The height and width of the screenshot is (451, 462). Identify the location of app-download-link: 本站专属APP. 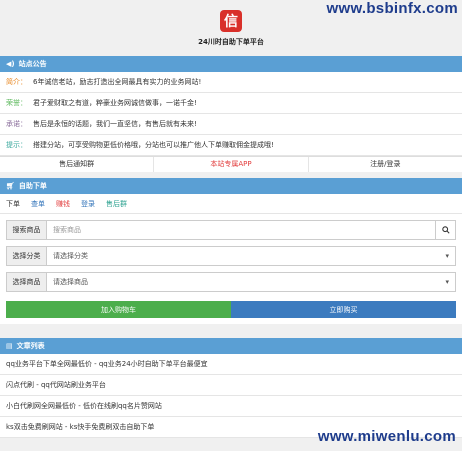
(231, 164).